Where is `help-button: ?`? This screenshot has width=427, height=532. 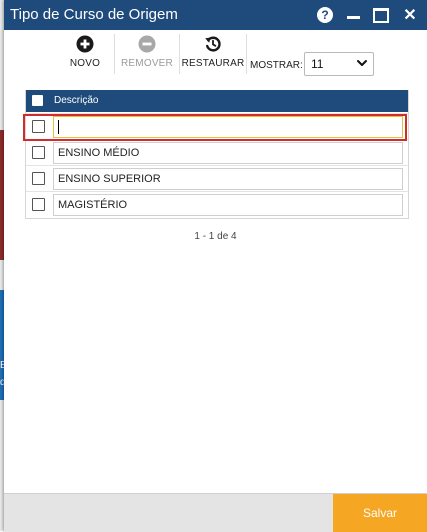 help-button: ? is located at coordinates (325, 15).